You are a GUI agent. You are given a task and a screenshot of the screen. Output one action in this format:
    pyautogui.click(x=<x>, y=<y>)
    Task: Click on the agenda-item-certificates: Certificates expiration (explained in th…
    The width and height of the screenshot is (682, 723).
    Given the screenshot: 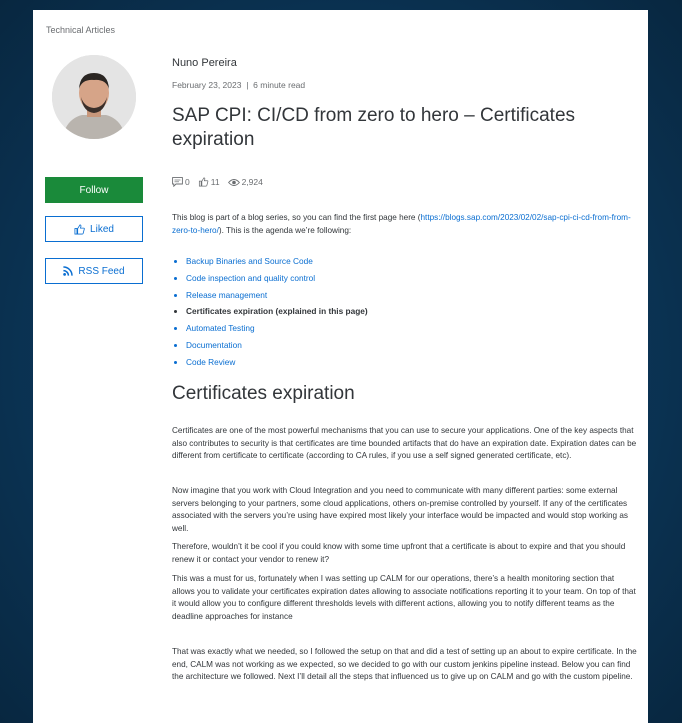 What is the action you would take?
    pyautogui.click(x=277, y=311)
    